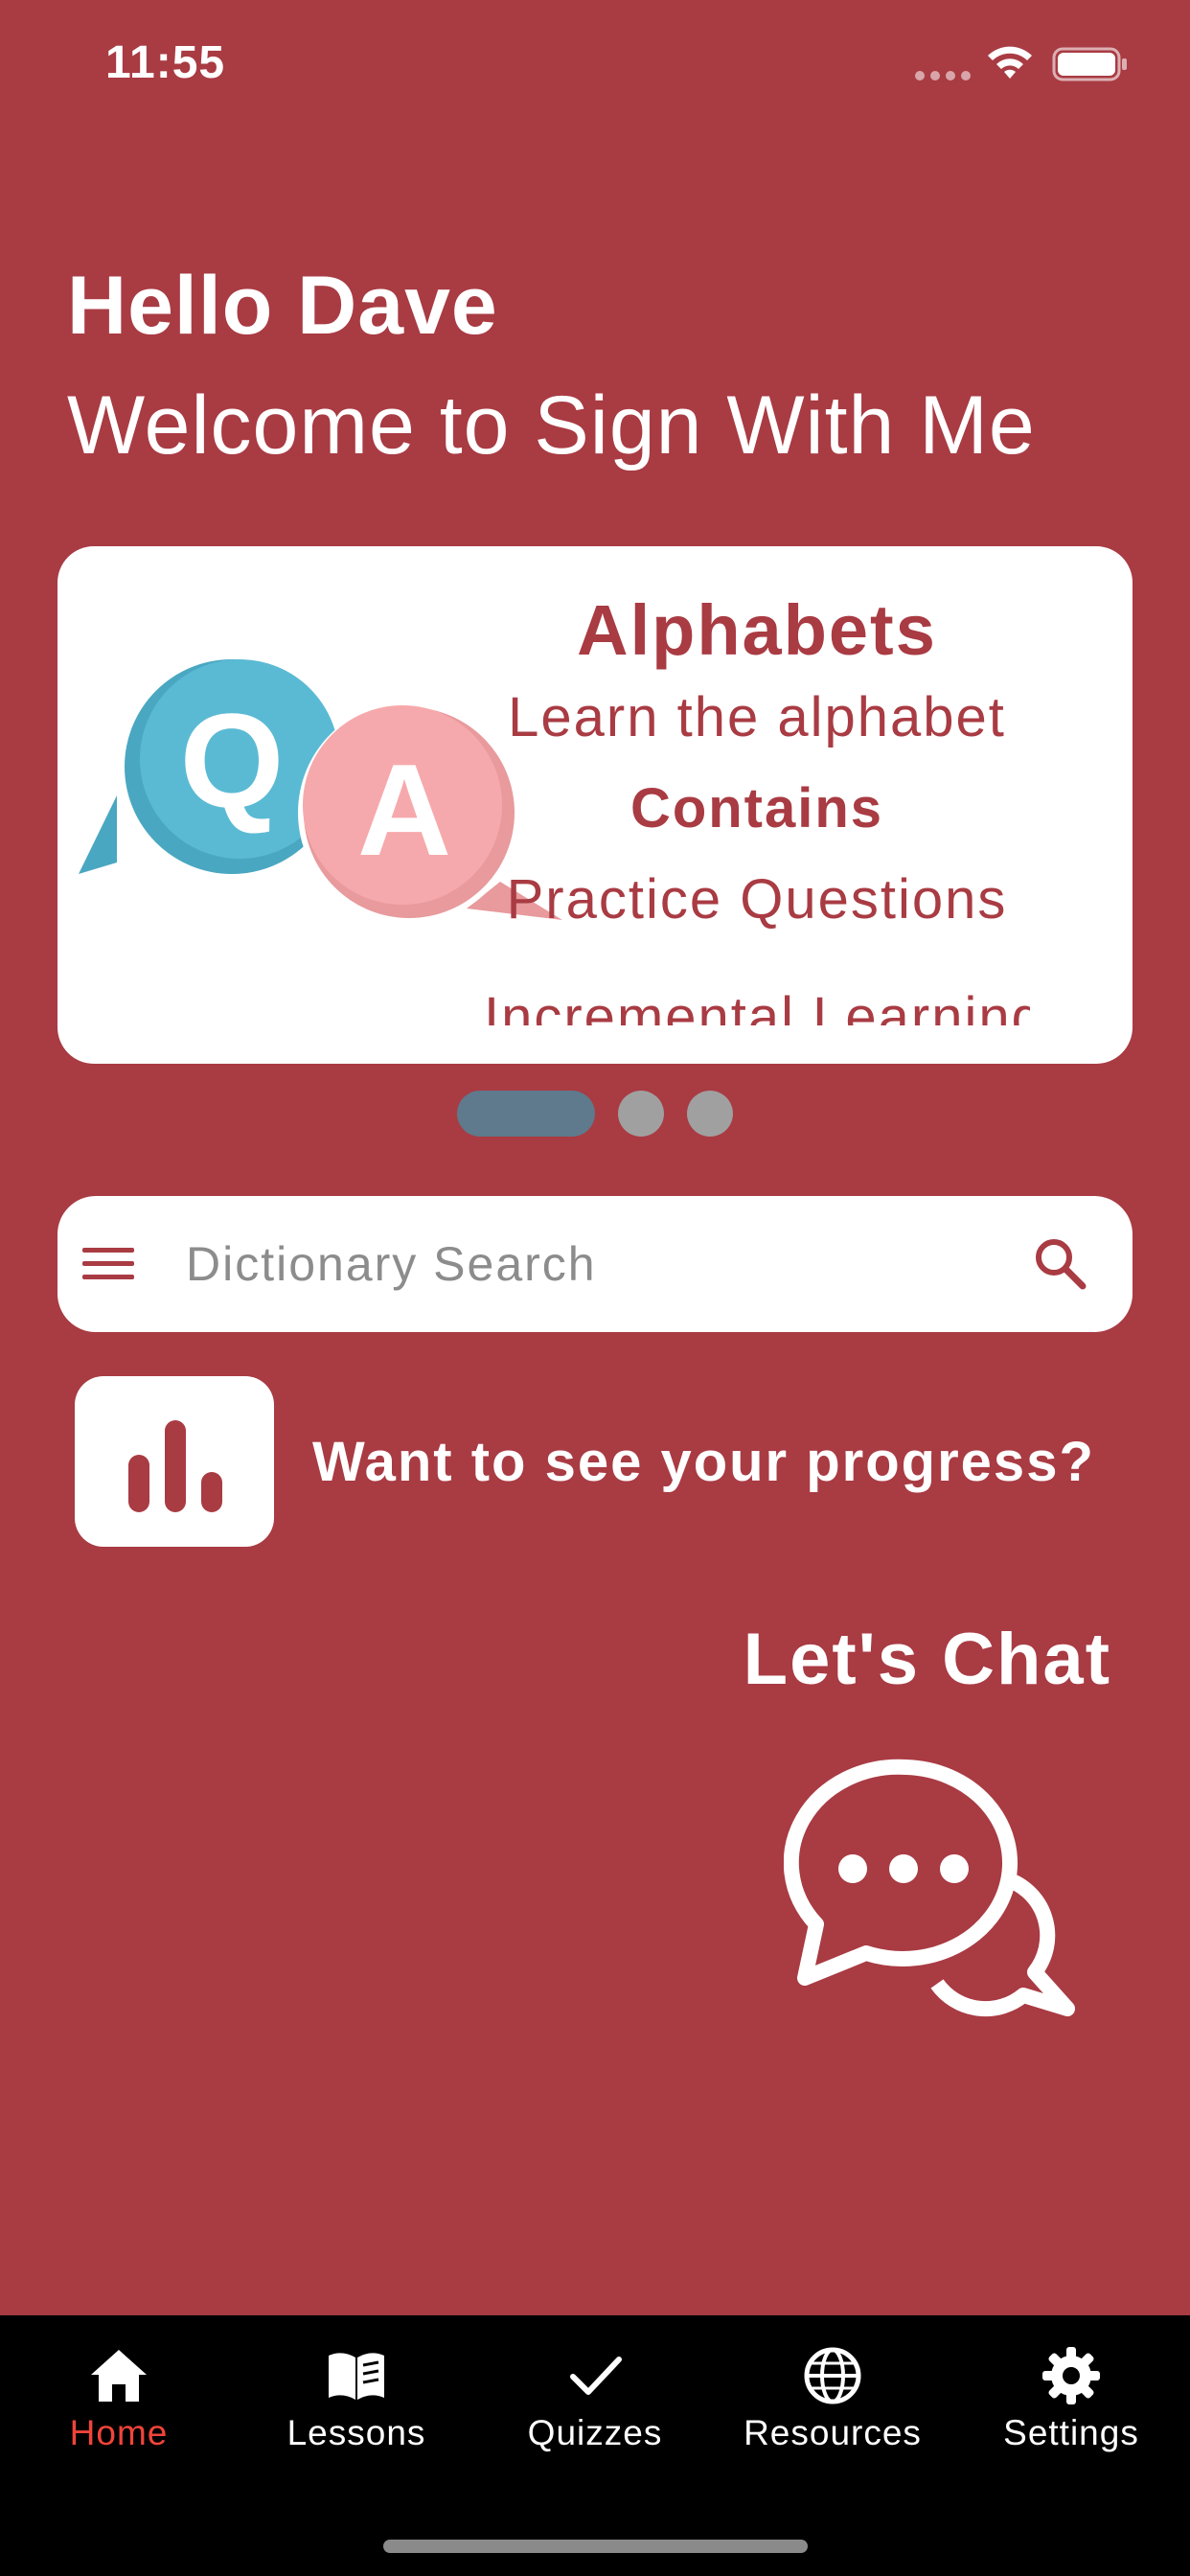  What do you see at coordinates (757, 808) in the screenshot?
I see `card-contains-label: Contains` at bounding box center [757, 808].